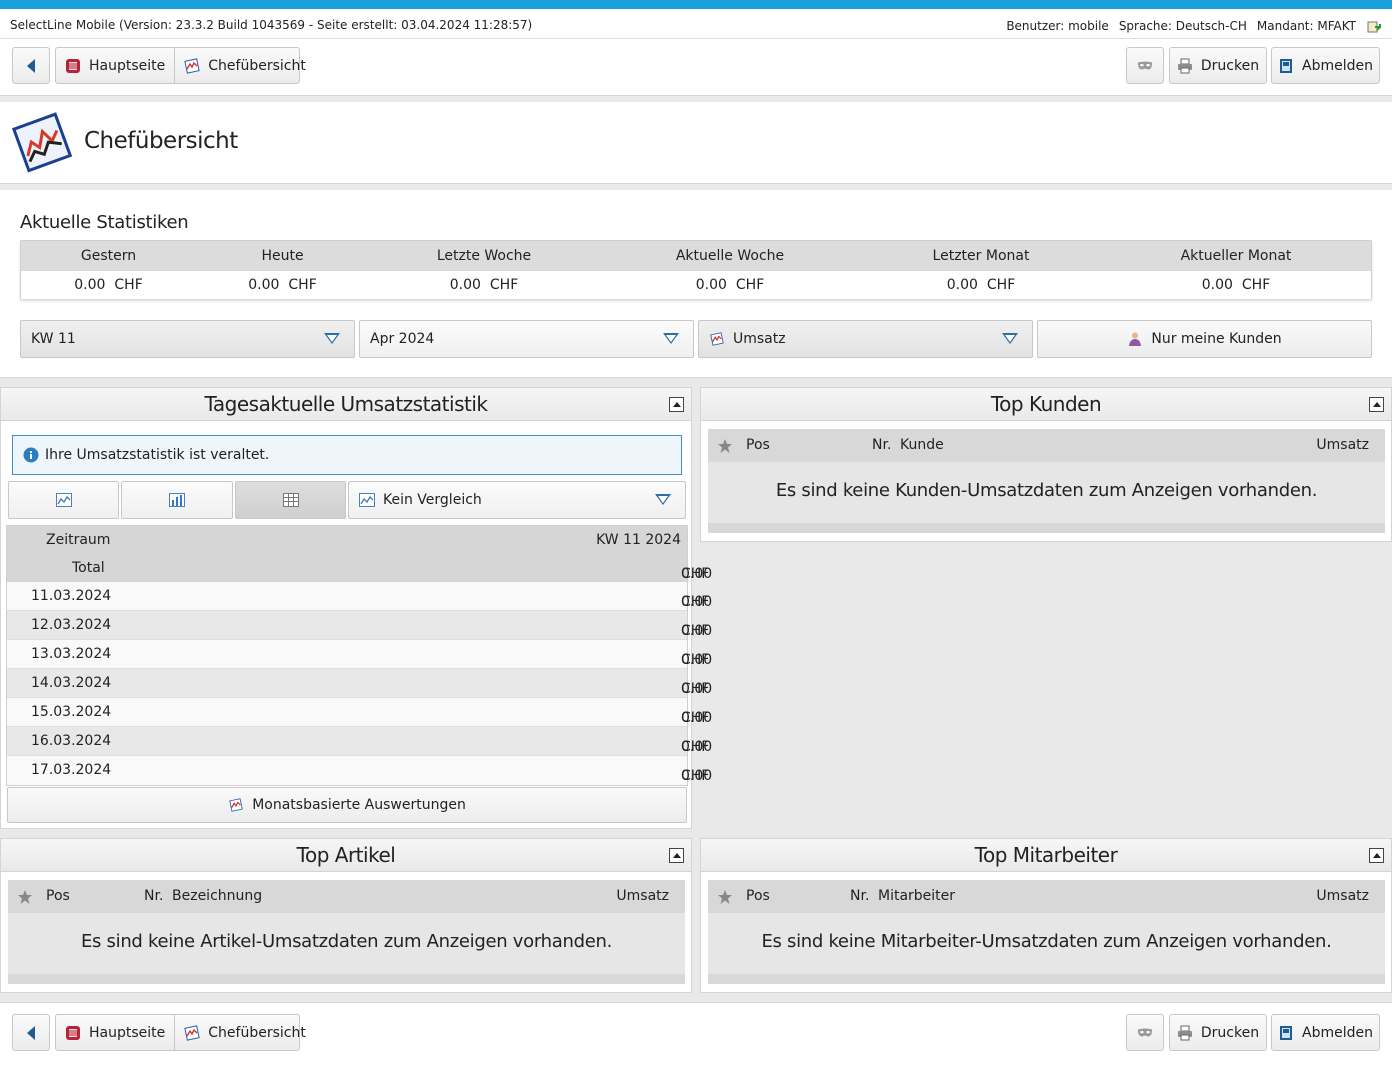  I want to click on row-date: 17.03.2024, so click(71, 770).